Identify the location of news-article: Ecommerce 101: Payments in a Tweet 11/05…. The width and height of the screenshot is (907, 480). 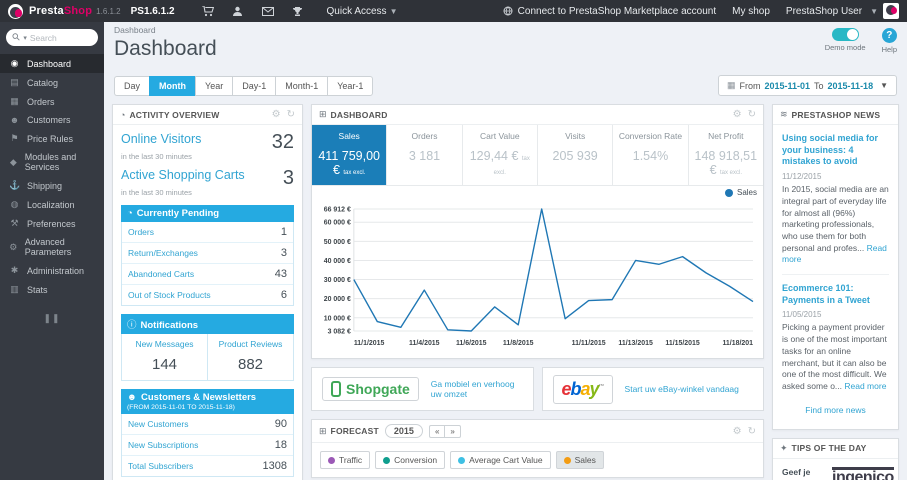
(835, 333).